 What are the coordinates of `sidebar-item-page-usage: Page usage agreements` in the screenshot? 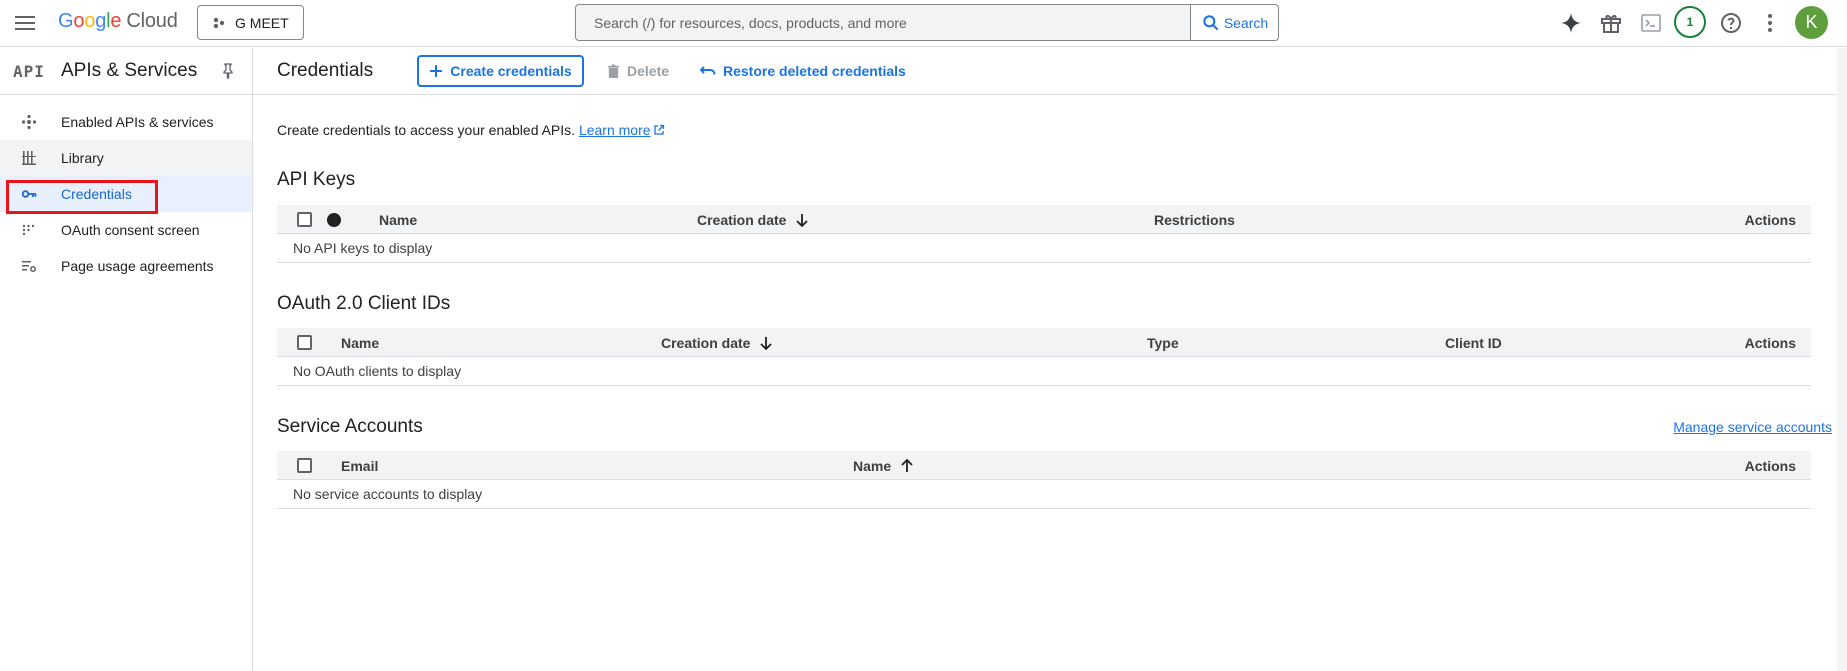 It's located at (126, 266).